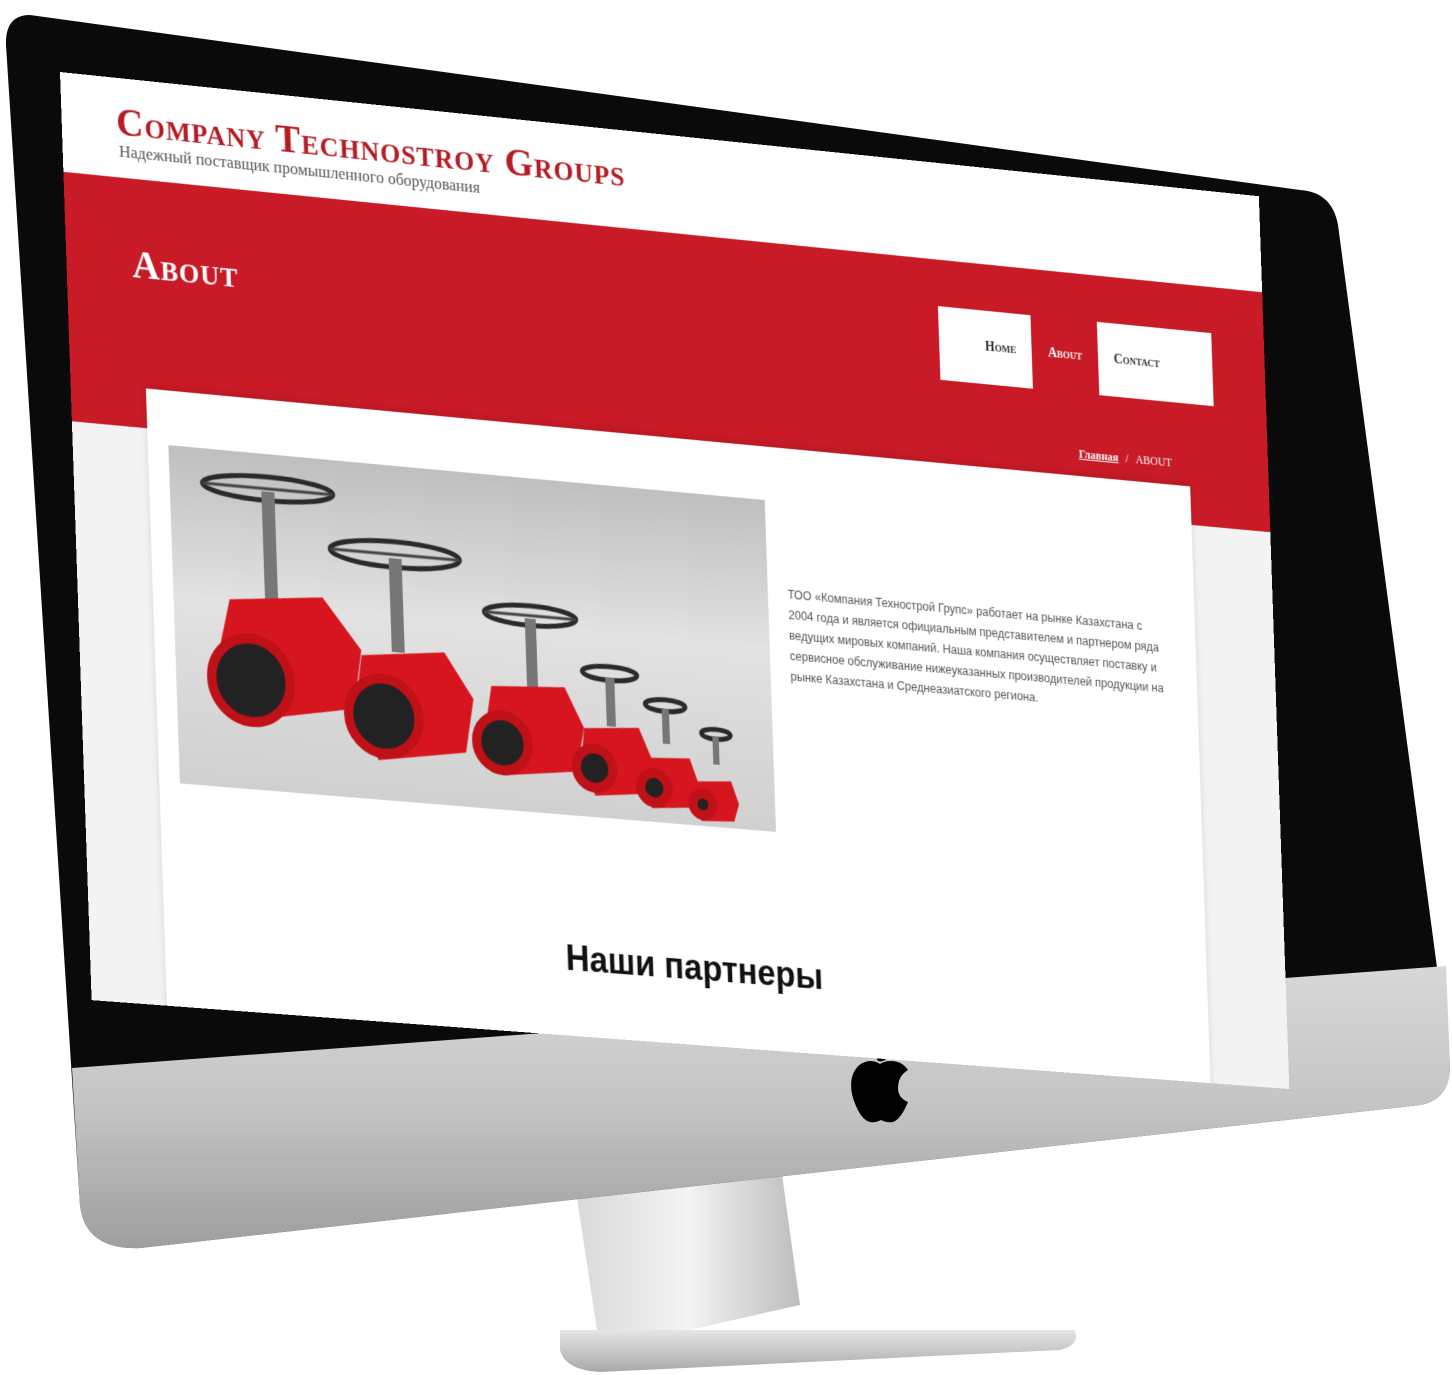 The image size is (1452, 1375). I want to click on breadcrumb: Главная / ABOUT, so click(1126, 458).